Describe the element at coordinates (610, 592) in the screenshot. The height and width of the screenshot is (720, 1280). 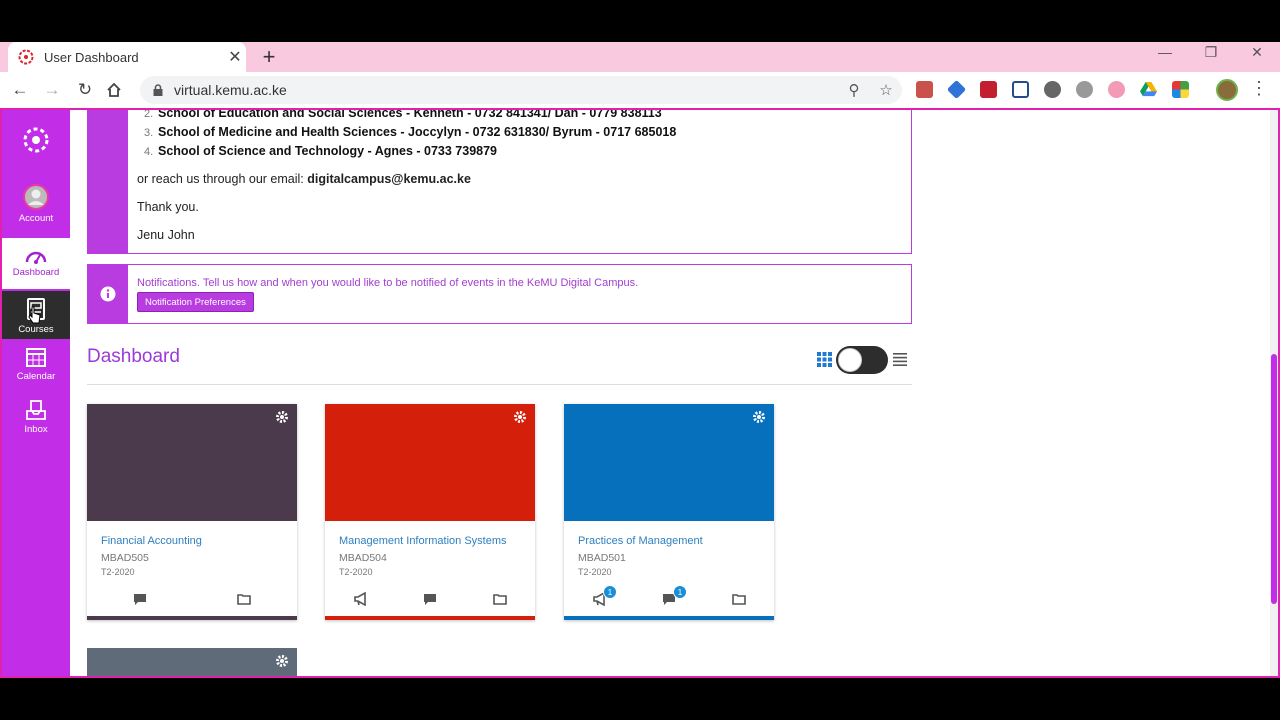
I see `announcements-badge: 1` at that location.